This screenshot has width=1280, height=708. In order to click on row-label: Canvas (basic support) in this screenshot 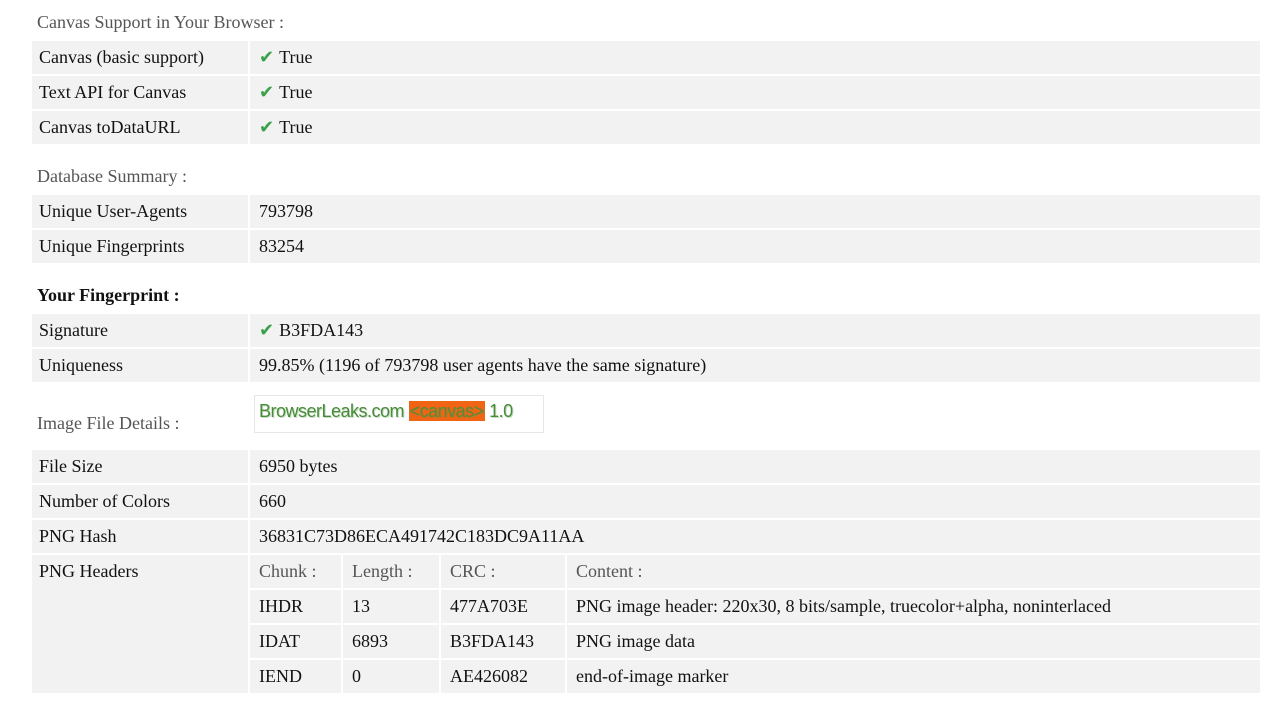, I will do `click(140, 57)`.